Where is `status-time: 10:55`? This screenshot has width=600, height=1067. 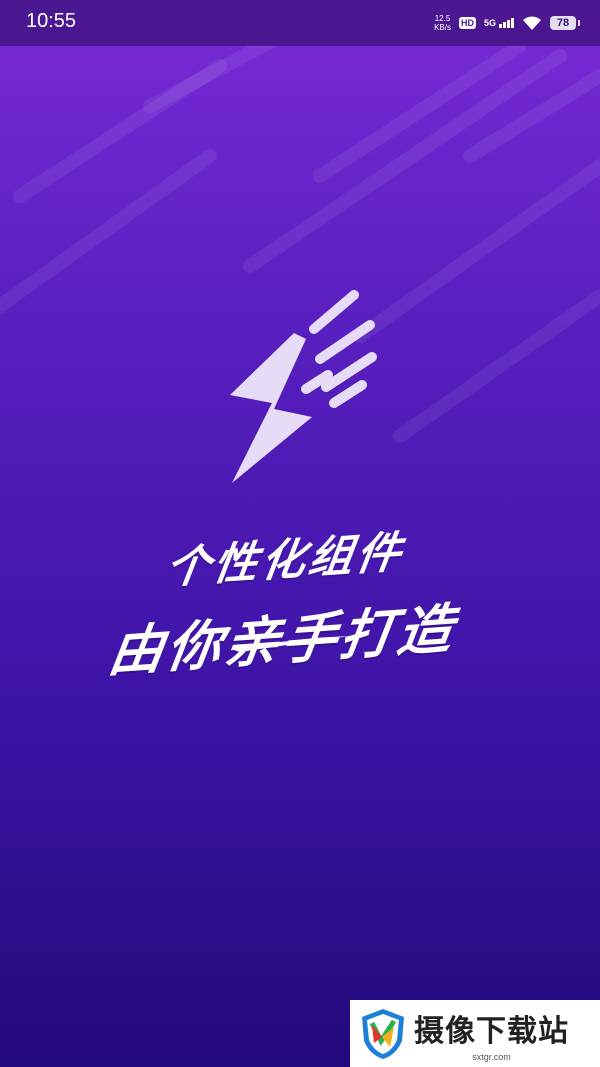 status-time: 10:55 is located at coordinates (51, 21).